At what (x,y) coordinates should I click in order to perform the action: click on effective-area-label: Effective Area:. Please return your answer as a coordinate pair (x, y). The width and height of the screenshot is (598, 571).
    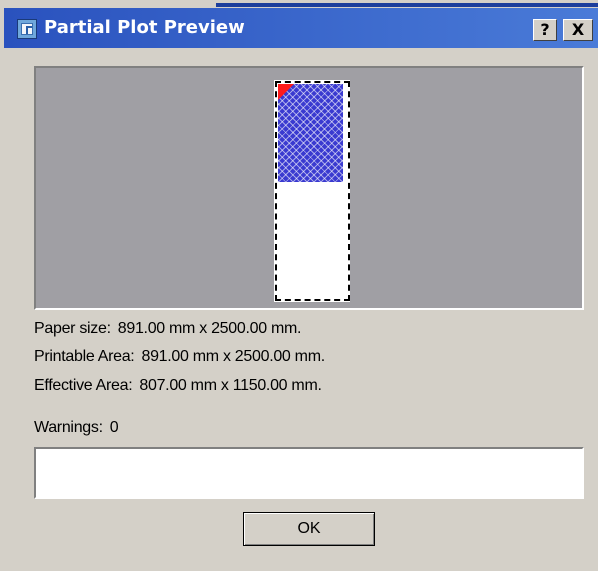
    Looking at the image, I should click on (83, 385).